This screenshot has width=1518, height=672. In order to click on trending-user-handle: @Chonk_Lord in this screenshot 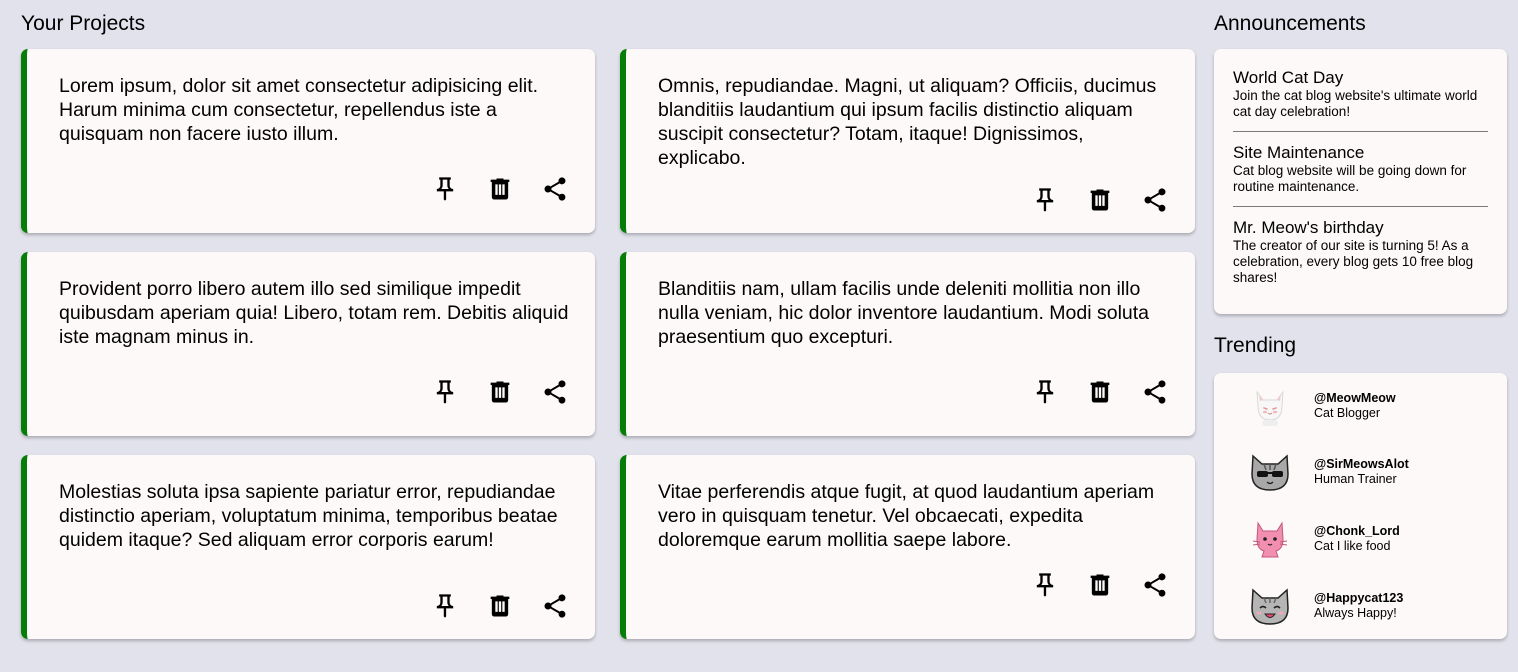, I will do `click(1357, 531)`.